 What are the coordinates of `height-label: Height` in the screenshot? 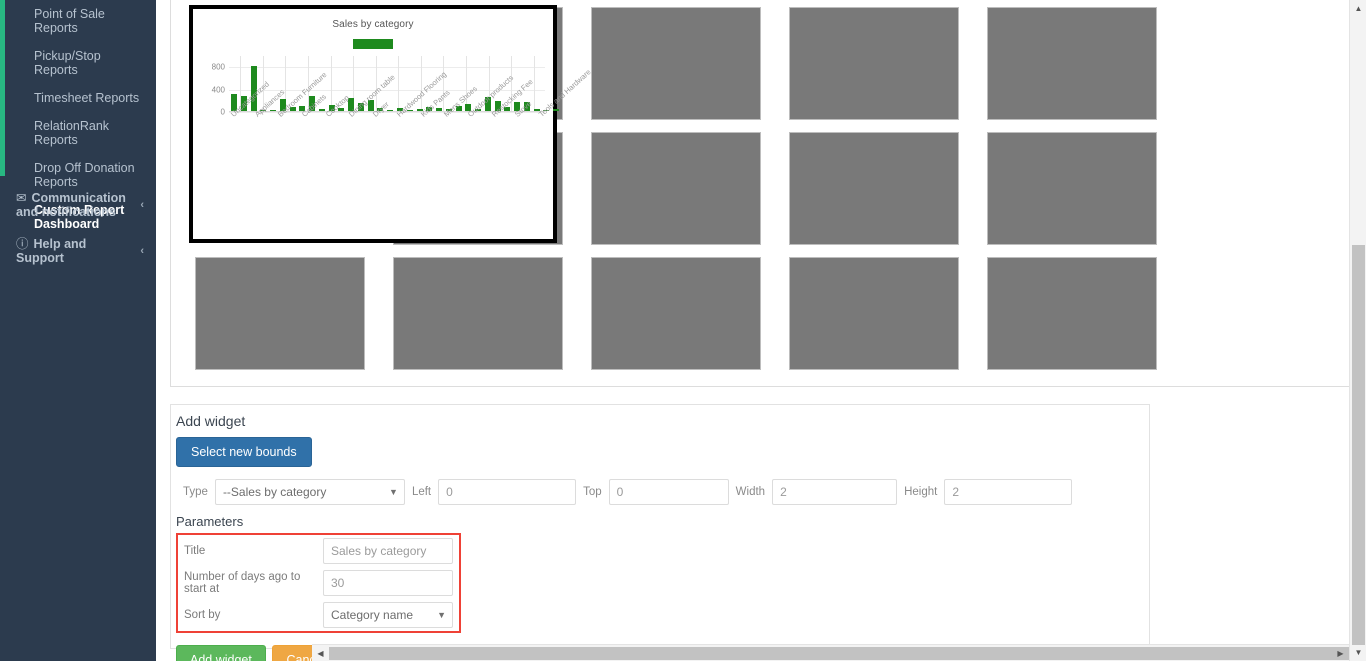 It's located at (921, 492).